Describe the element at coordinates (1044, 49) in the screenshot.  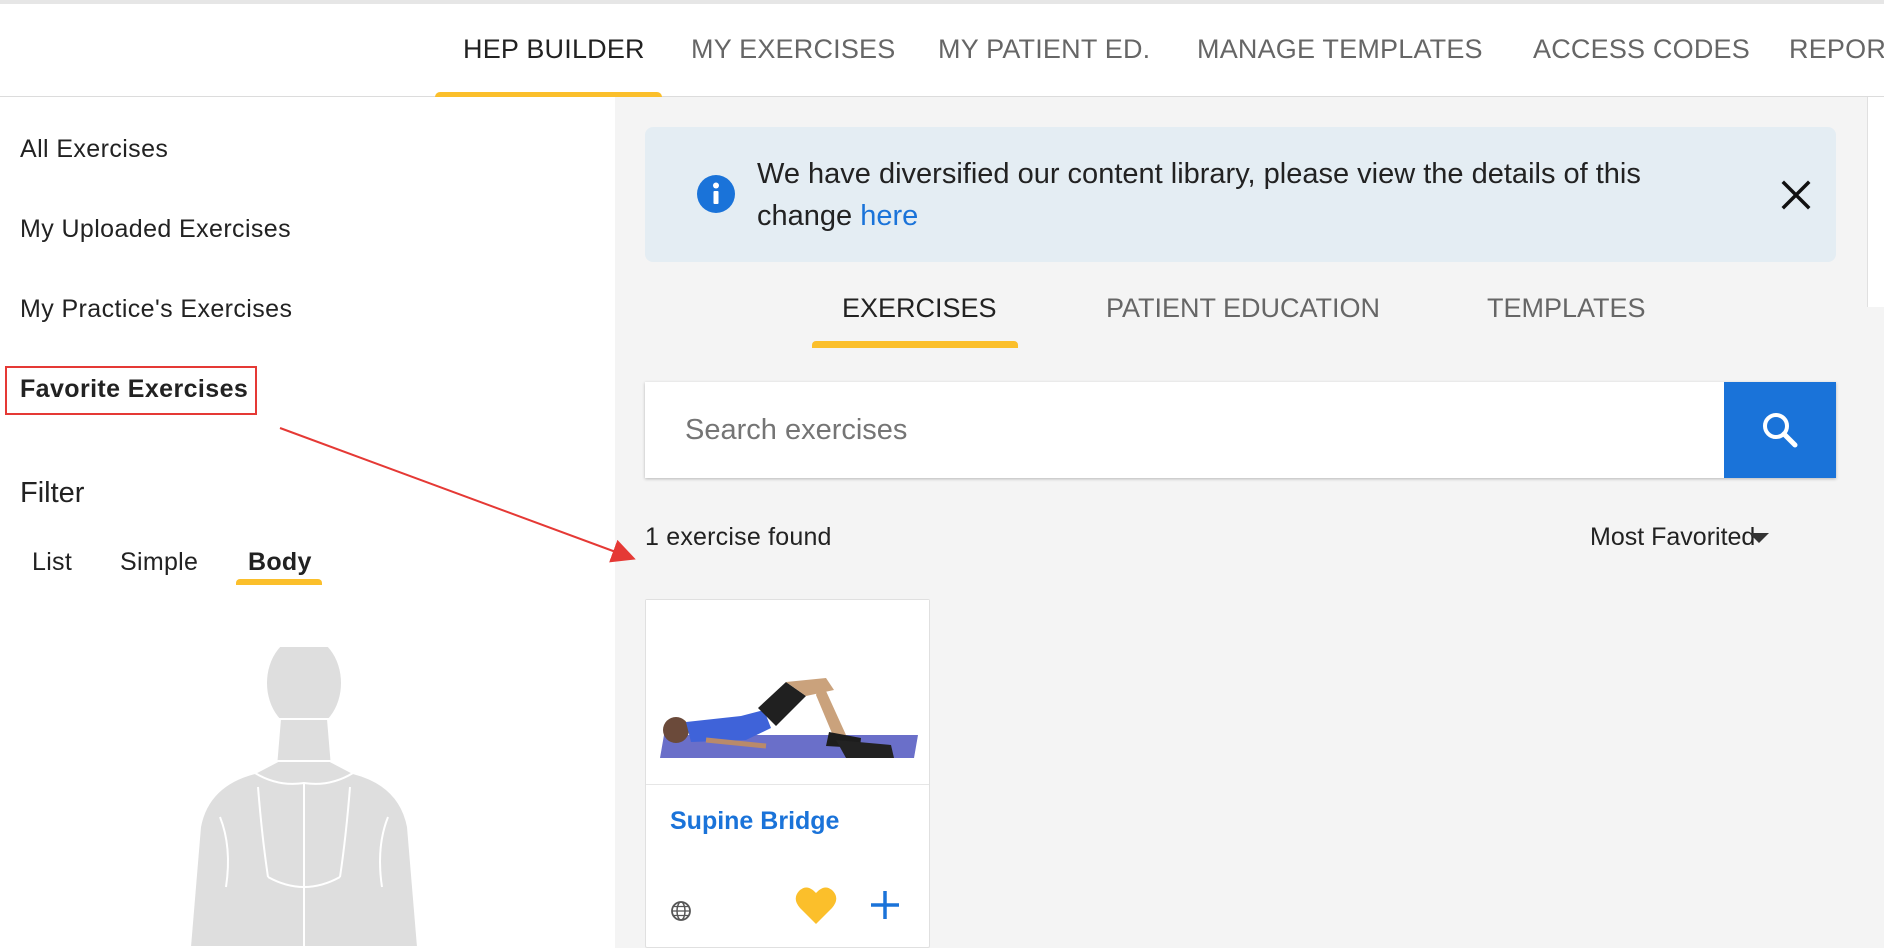
I see `nav-my-patient-ed: MY PATIENT ED.` at that location.